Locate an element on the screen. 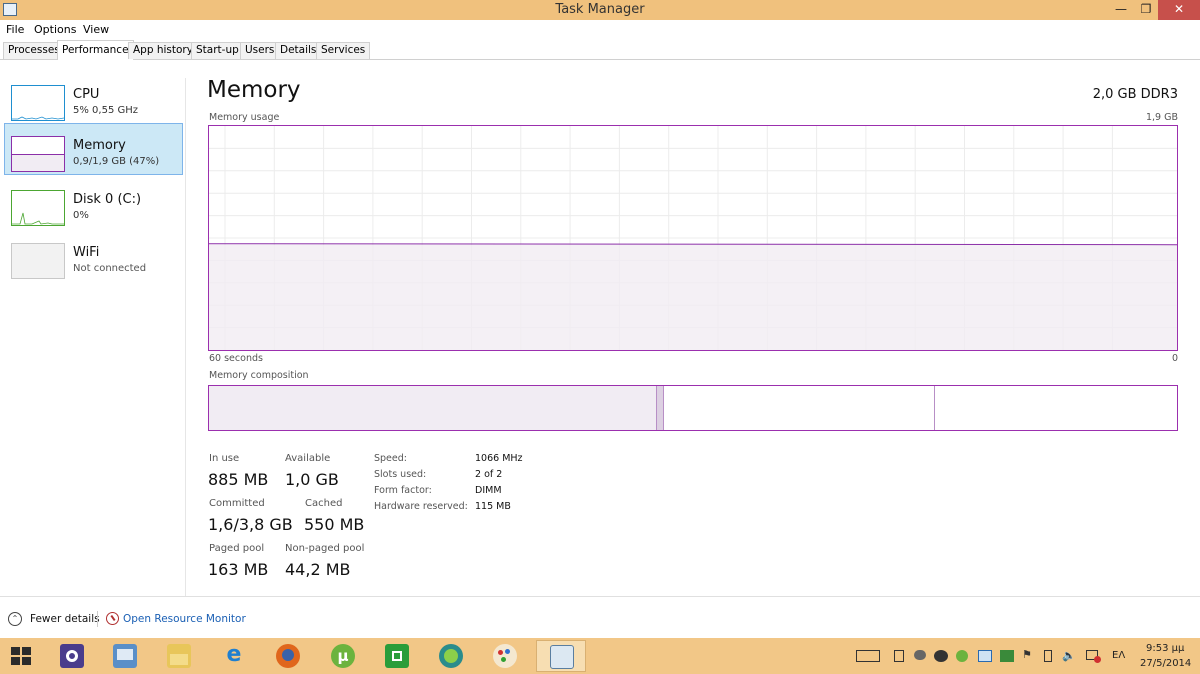 This screenshot has height=674, width=1200. footer-divider is located at coordinates (97, 619).